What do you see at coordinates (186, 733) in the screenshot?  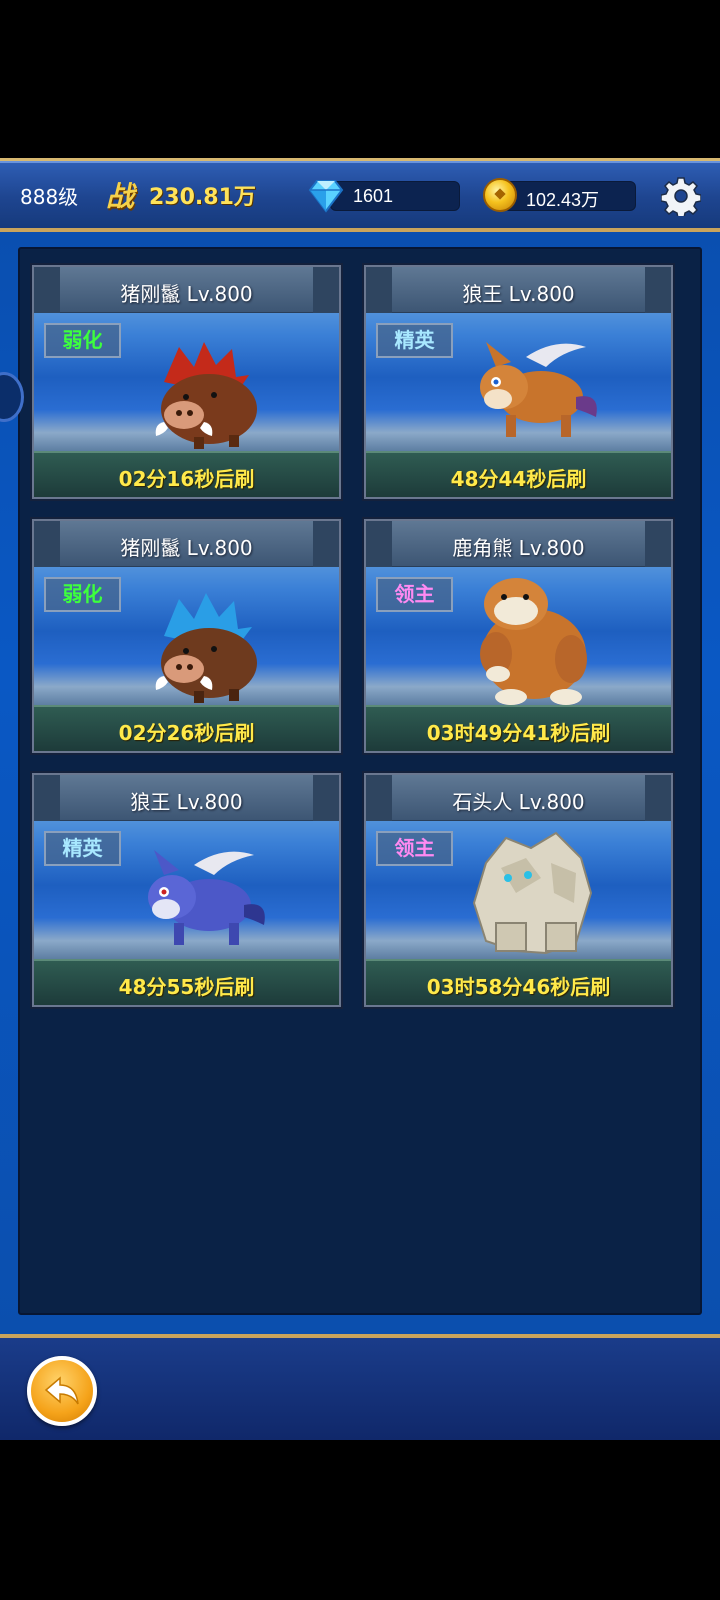 I see `respawn-timer: 02分26秒后刷` at bounding box center [186, 733].